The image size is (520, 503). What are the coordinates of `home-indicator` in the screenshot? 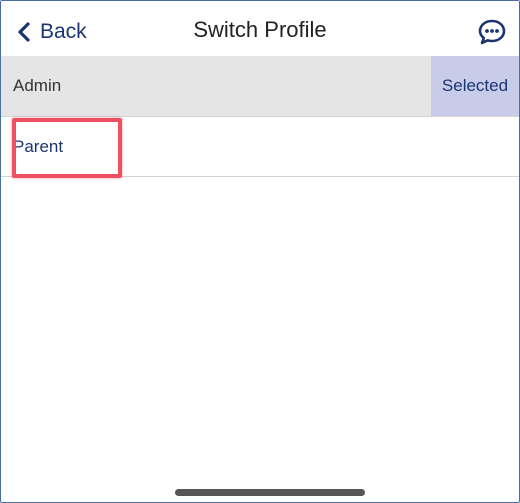 It's located at (270, 492).